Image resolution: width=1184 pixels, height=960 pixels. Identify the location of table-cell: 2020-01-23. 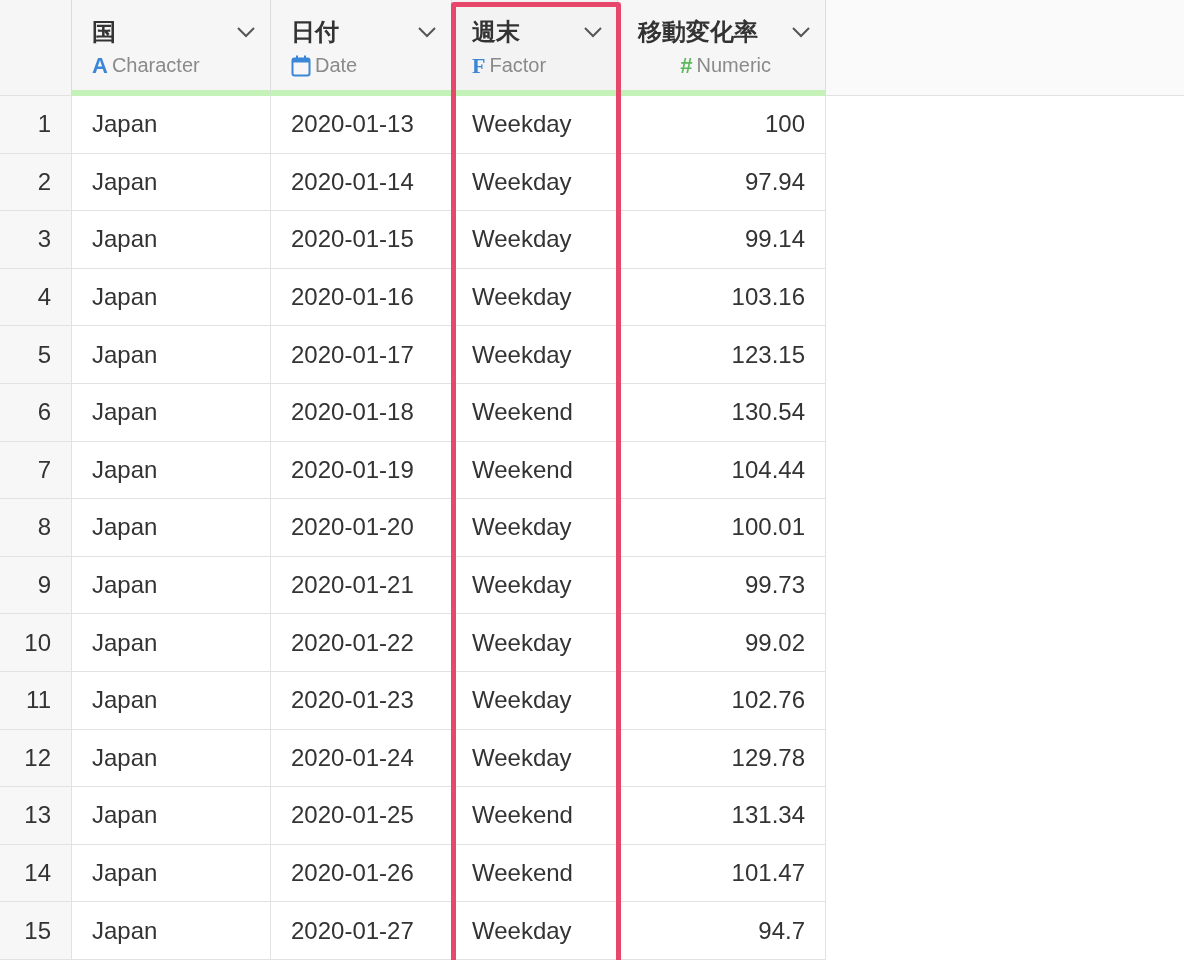
(361, 700).